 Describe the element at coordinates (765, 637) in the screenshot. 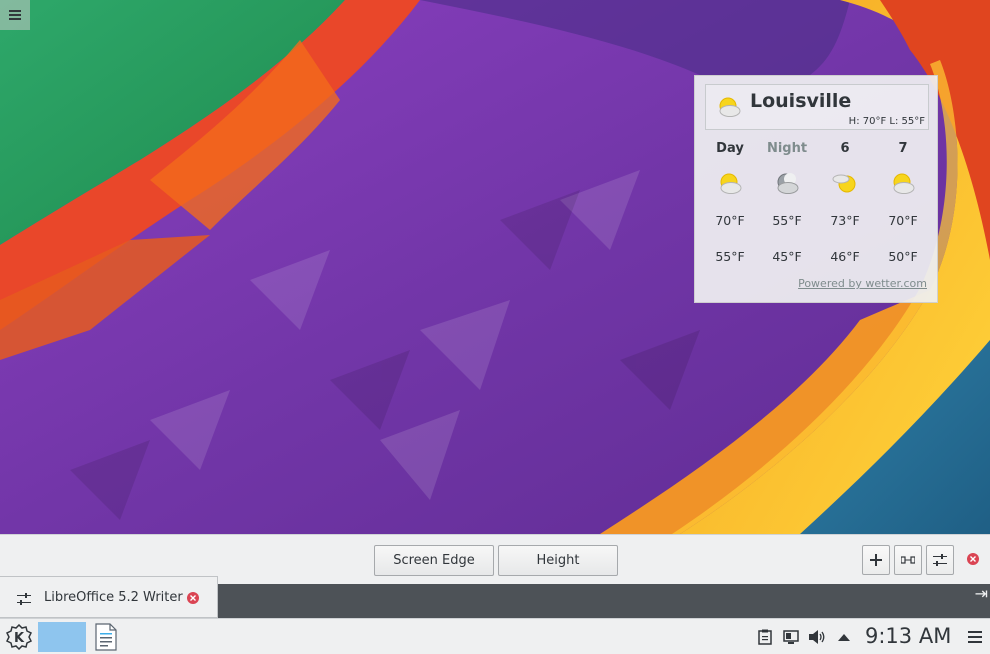

I see `clipboard-icon` at that location.